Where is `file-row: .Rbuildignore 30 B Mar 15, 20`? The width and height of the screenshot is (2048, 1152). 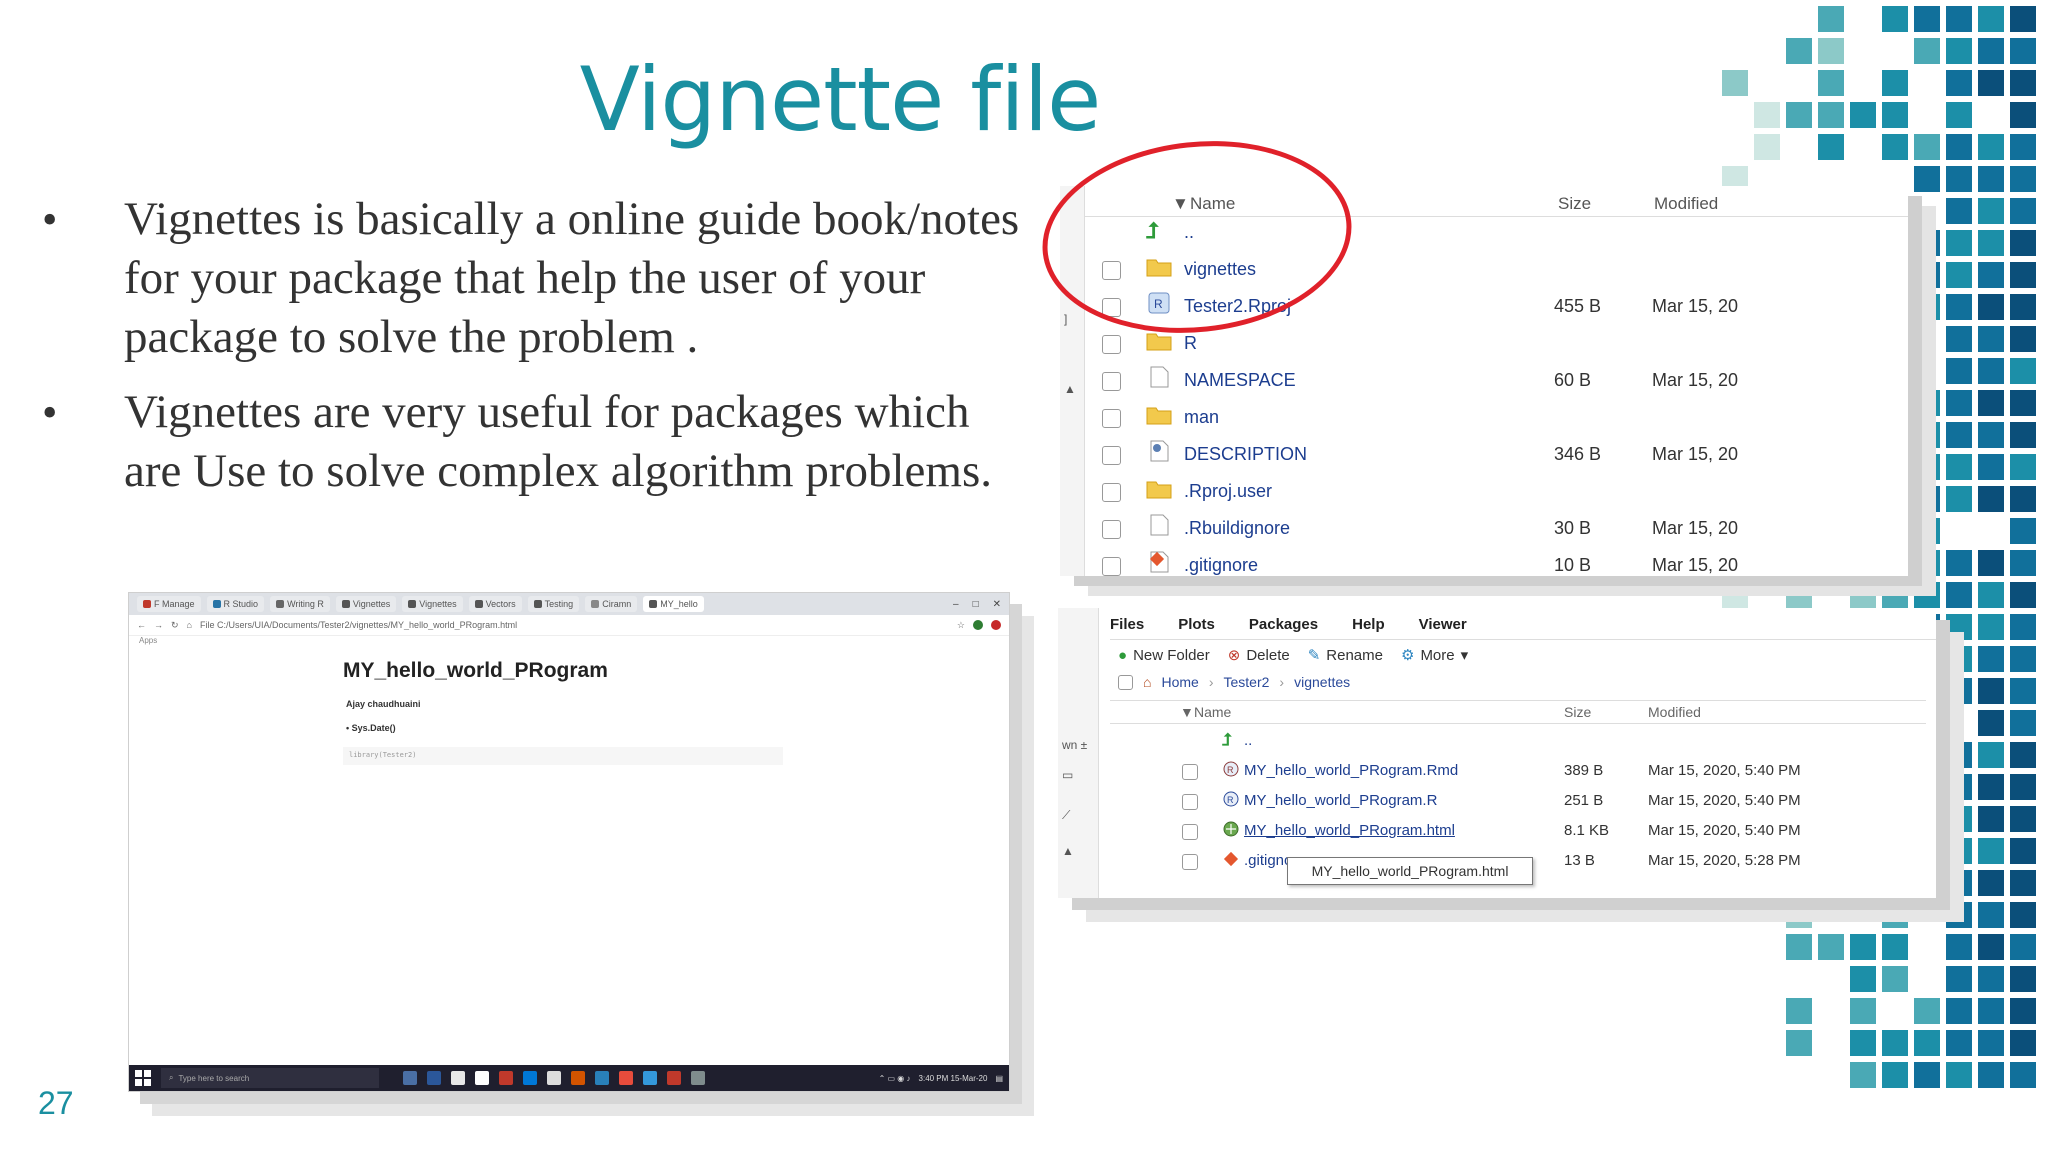 file-row: .Rbuildignore 30 B Mar 15, 20 is located at coordinates (1496, 530).